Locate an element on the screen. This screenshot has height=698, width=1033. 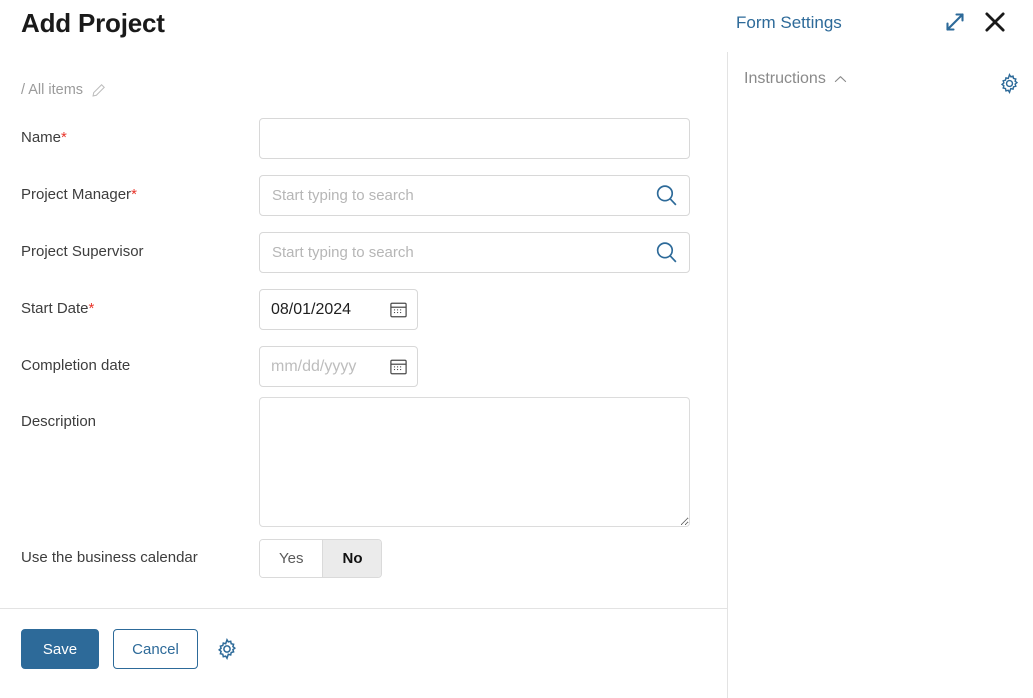
label-business-calendar: Use the business calendar is located at coordinates (109, 557).